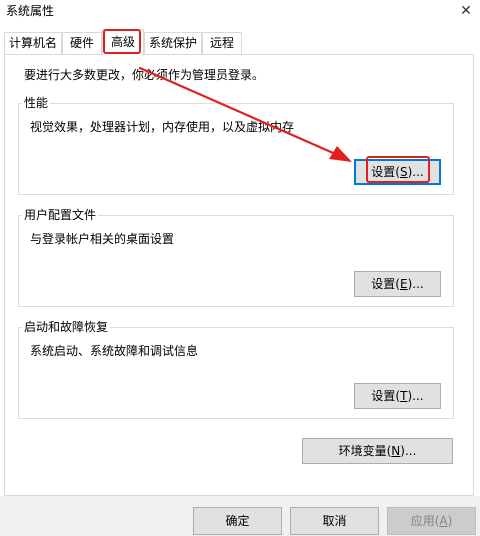 This screenshot has width=480, height=536. Describe the element at coordinates (82, 43) in the screenshot. I see `tab-hardware: 硬件` at that location.